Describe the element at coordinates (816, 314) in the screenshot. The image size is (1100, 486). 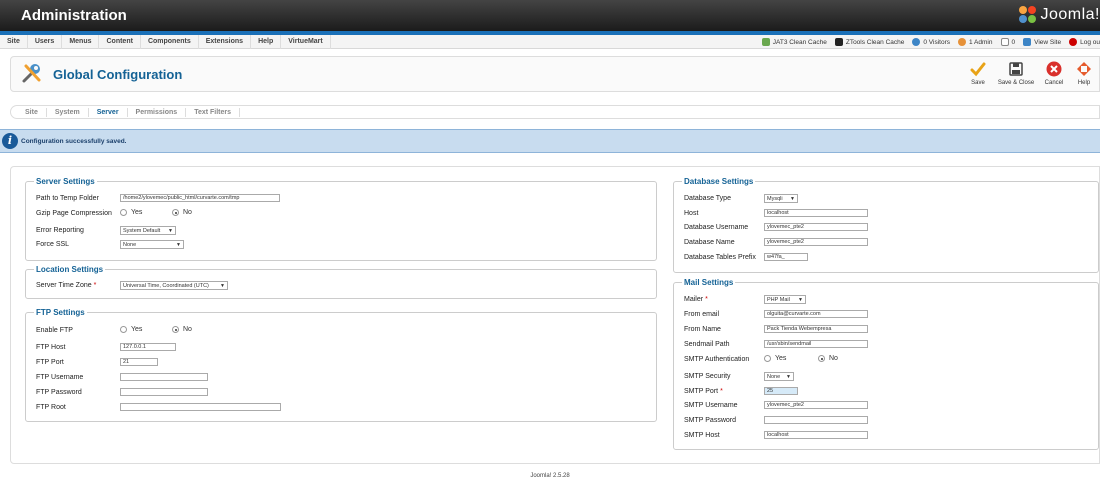
I see `from-email-input: olguita@curvarte.com` at that location.